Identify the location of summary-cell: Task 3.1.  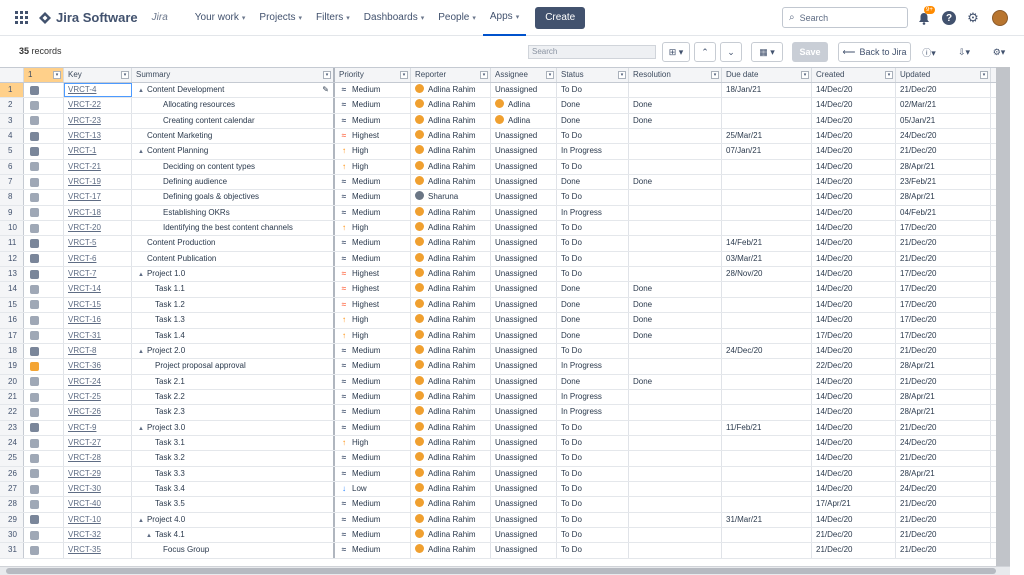
(233, 443).